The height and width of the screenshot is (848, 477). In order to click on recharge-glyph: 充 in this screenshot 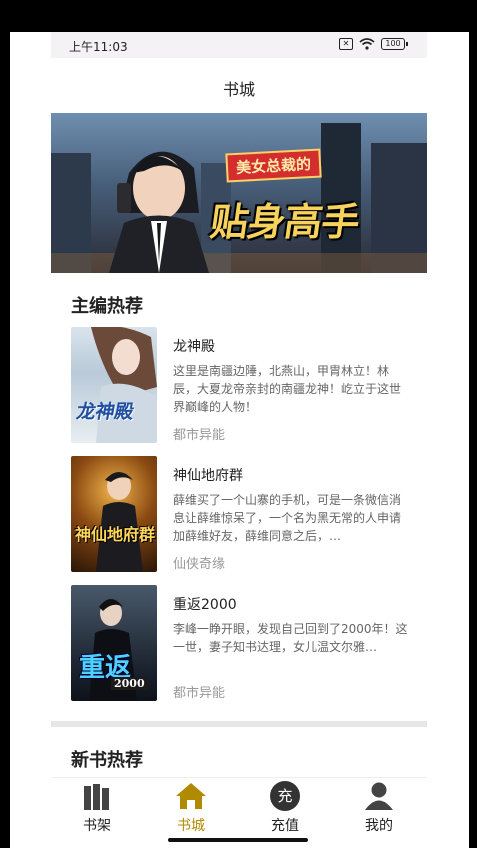, I will do `click(285, 796)`.